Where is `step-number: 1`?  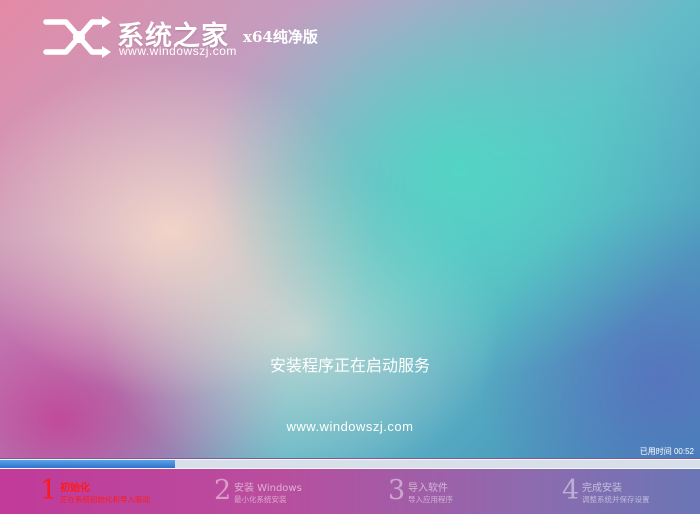 step-number: 1 is located at coordinates (49, 490).